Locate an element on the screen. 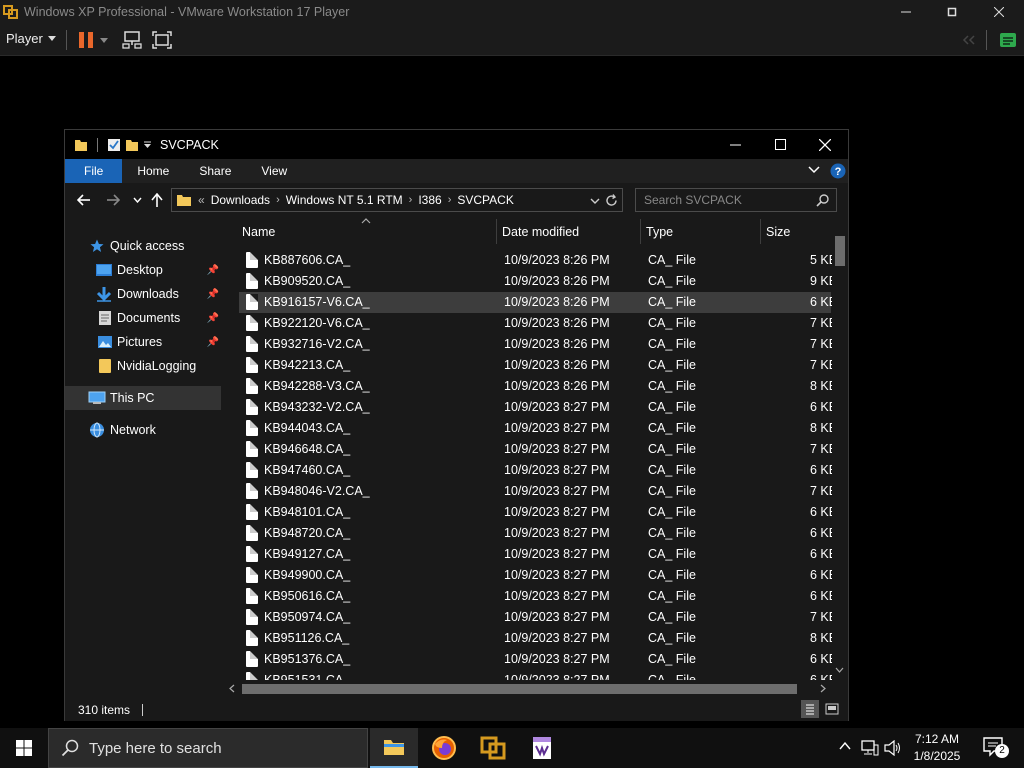 The height and width of the screenshot is (768, 1024). search-icon is located at coordinates (70, 748).